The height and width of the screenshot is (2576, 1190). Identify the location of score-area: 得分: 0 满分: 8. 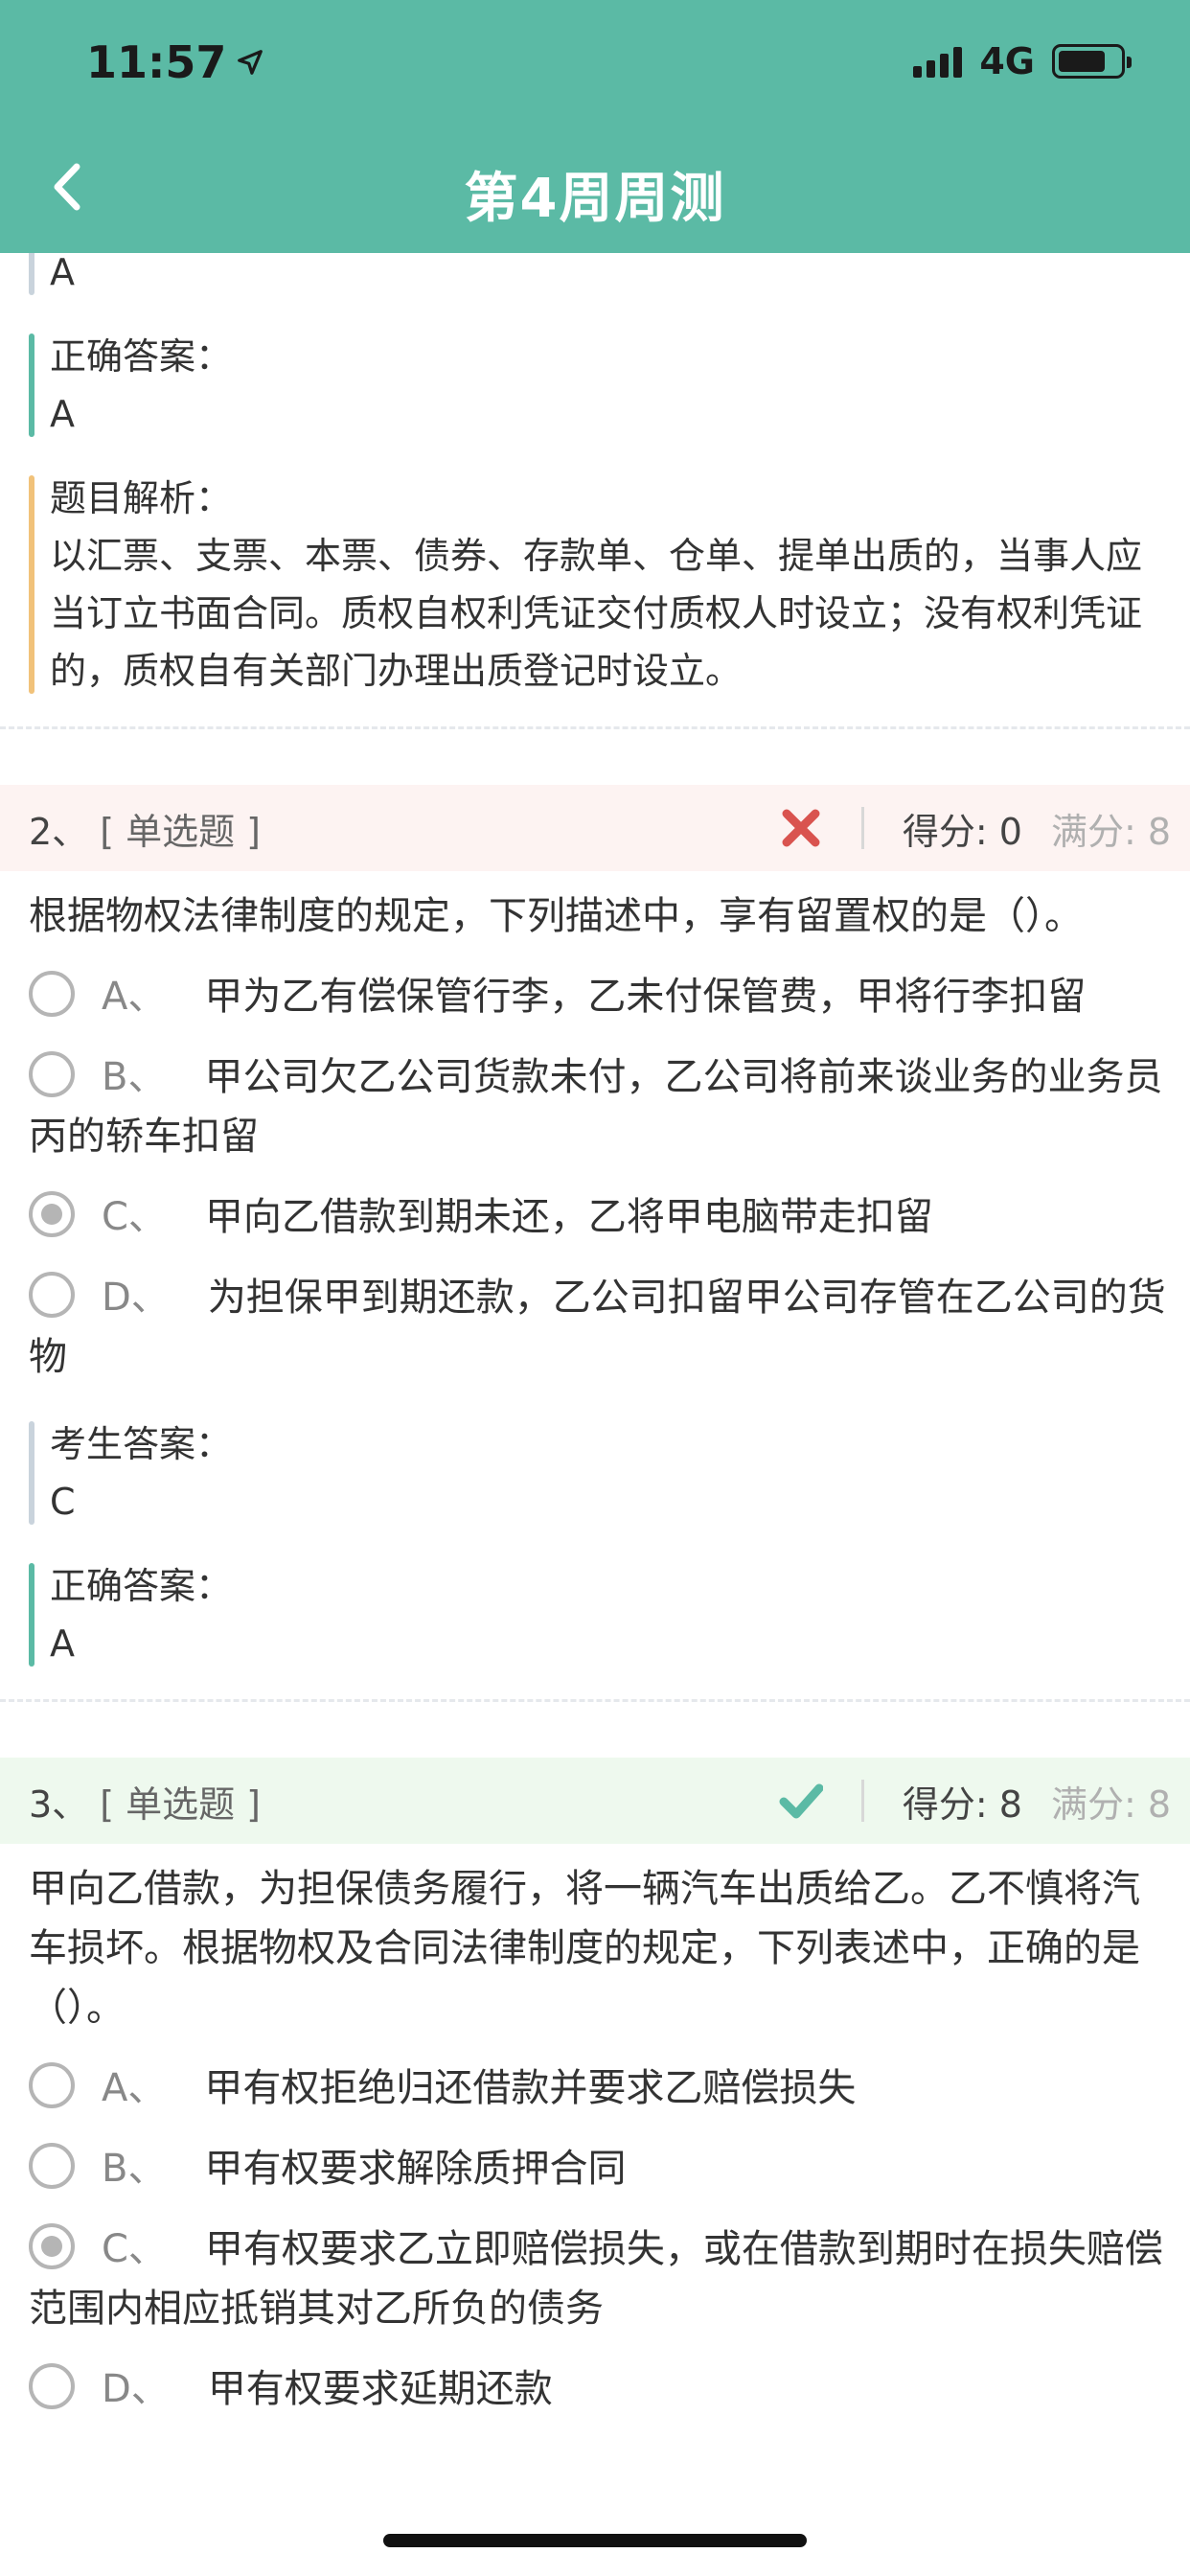
(975, 828).